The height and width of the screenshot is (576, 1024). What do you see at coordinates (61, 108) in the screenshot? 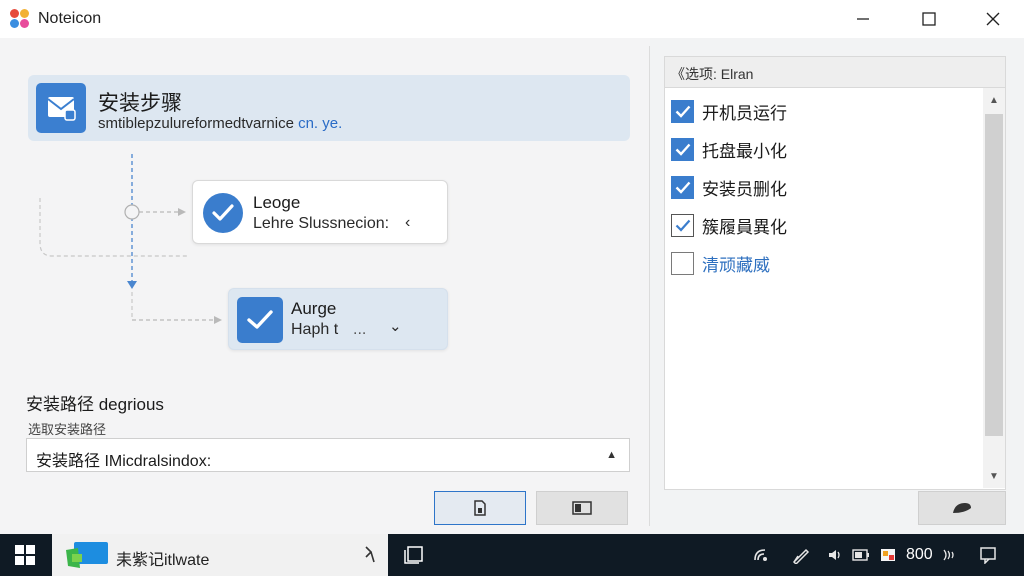
I see `mail-icon` at bounding box center [61, 108].